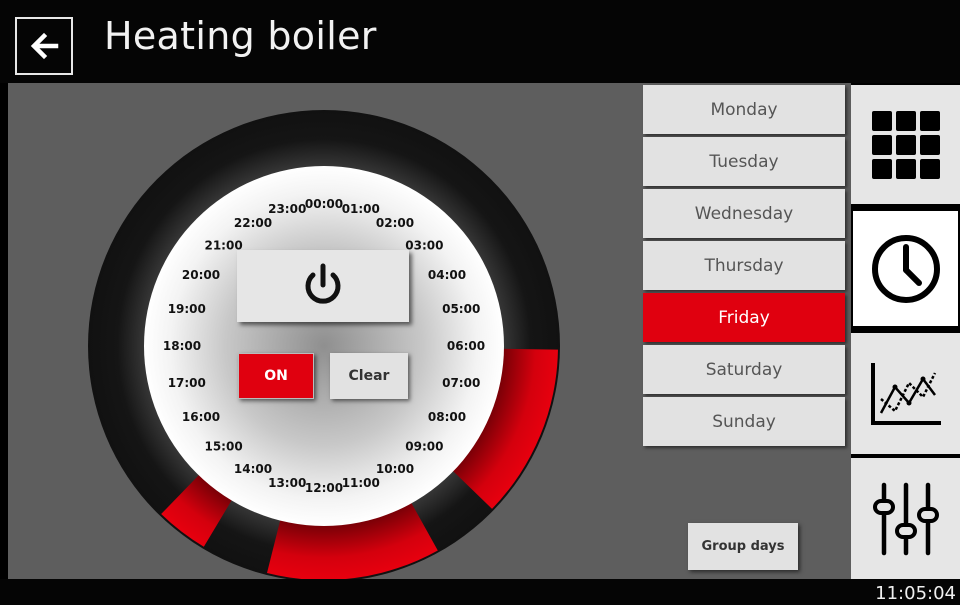 The width and height of the screenshot is (960, 605). I want to click on hour-label-1100: 11:00, so click(361, 483).